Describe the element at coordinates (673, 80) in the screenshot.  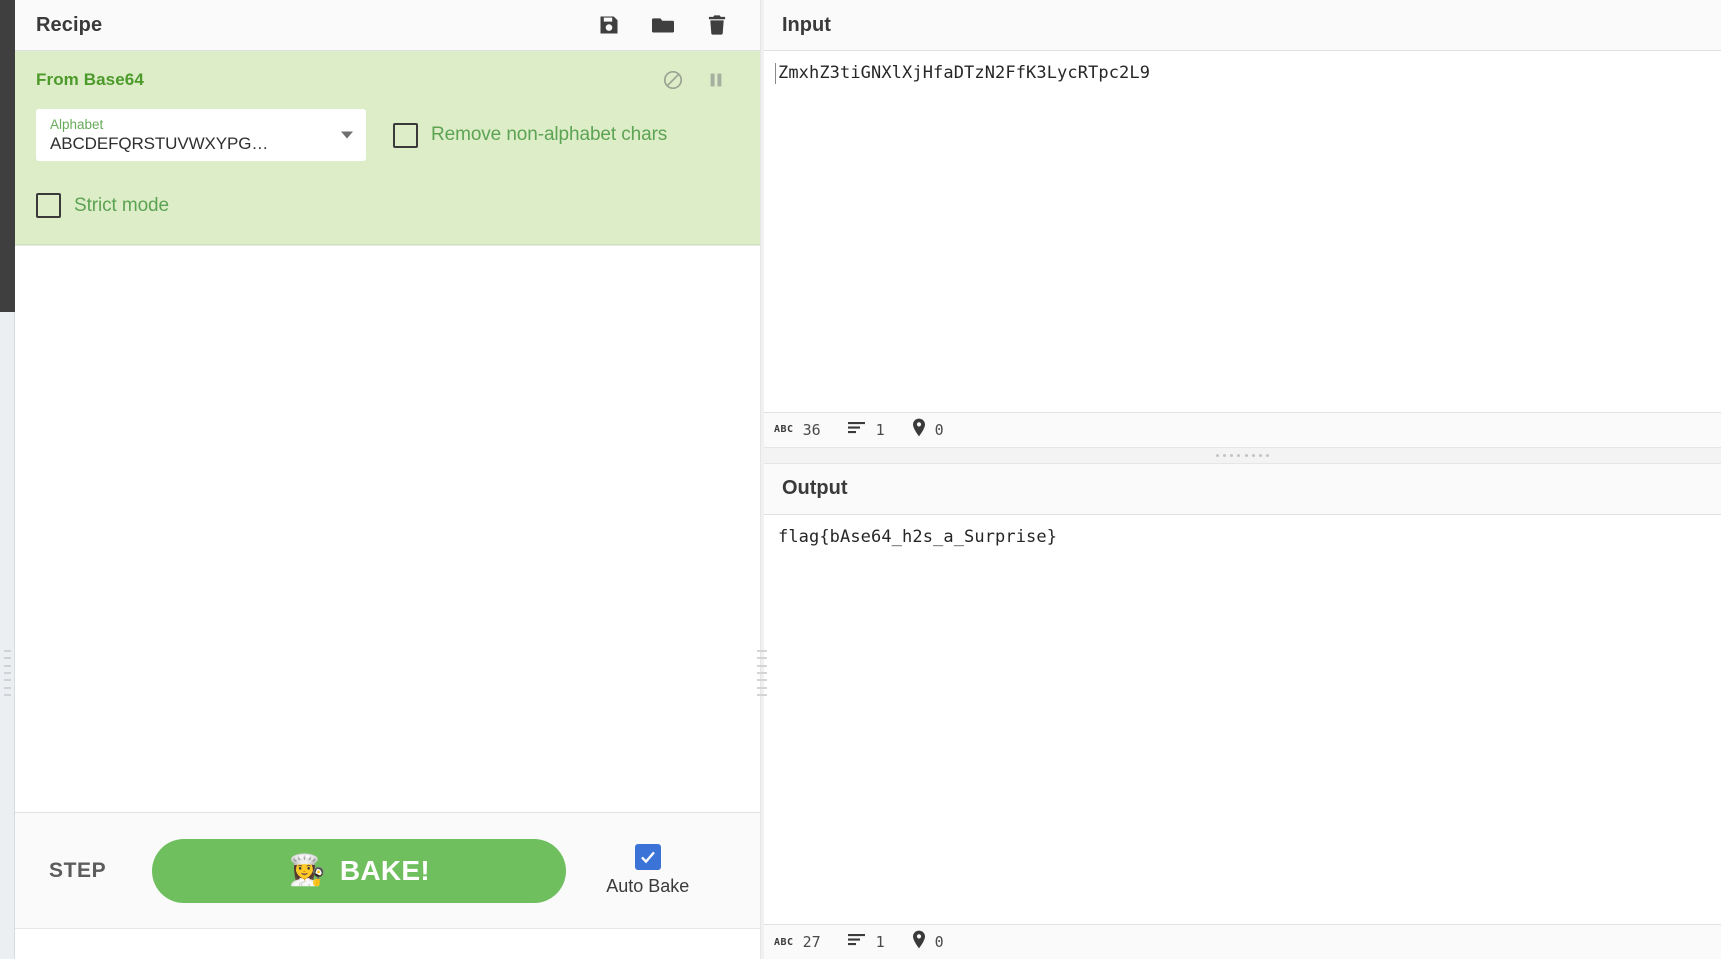
I see `disable-operation-icon` at that location.